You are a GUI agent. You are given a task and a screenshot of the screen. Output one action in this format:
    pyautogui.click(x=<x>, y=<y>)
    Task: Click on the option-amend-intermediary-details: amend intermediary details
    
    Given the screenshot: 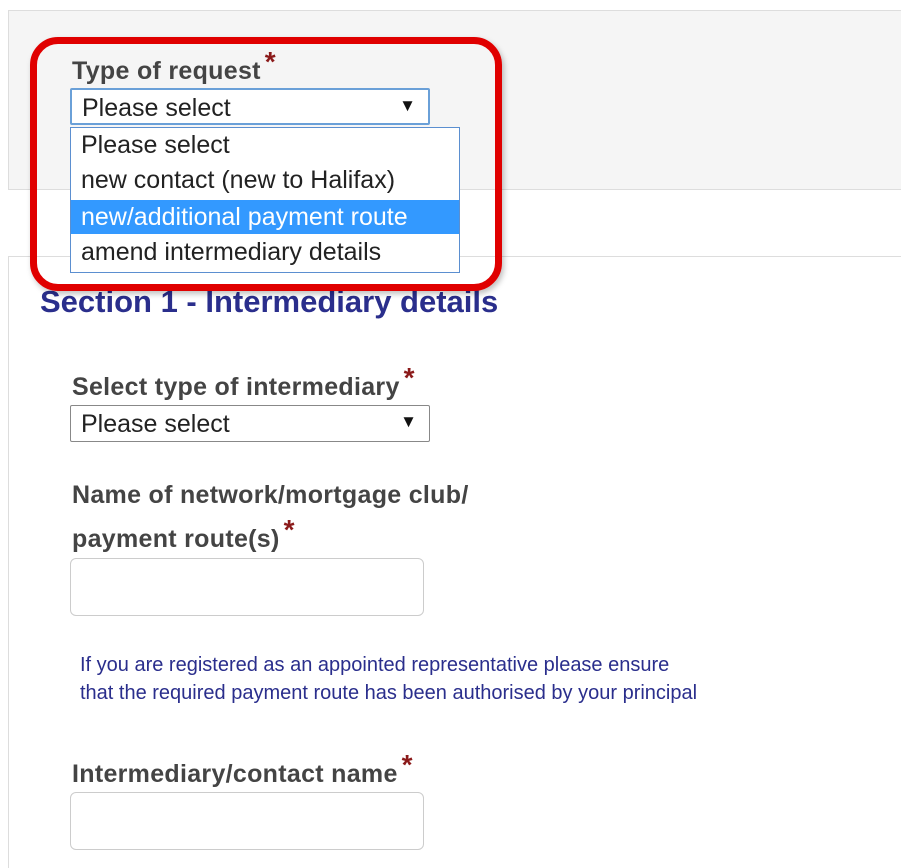 What is the action you would take?
    pyautogui.click(x=265, y=252)
    